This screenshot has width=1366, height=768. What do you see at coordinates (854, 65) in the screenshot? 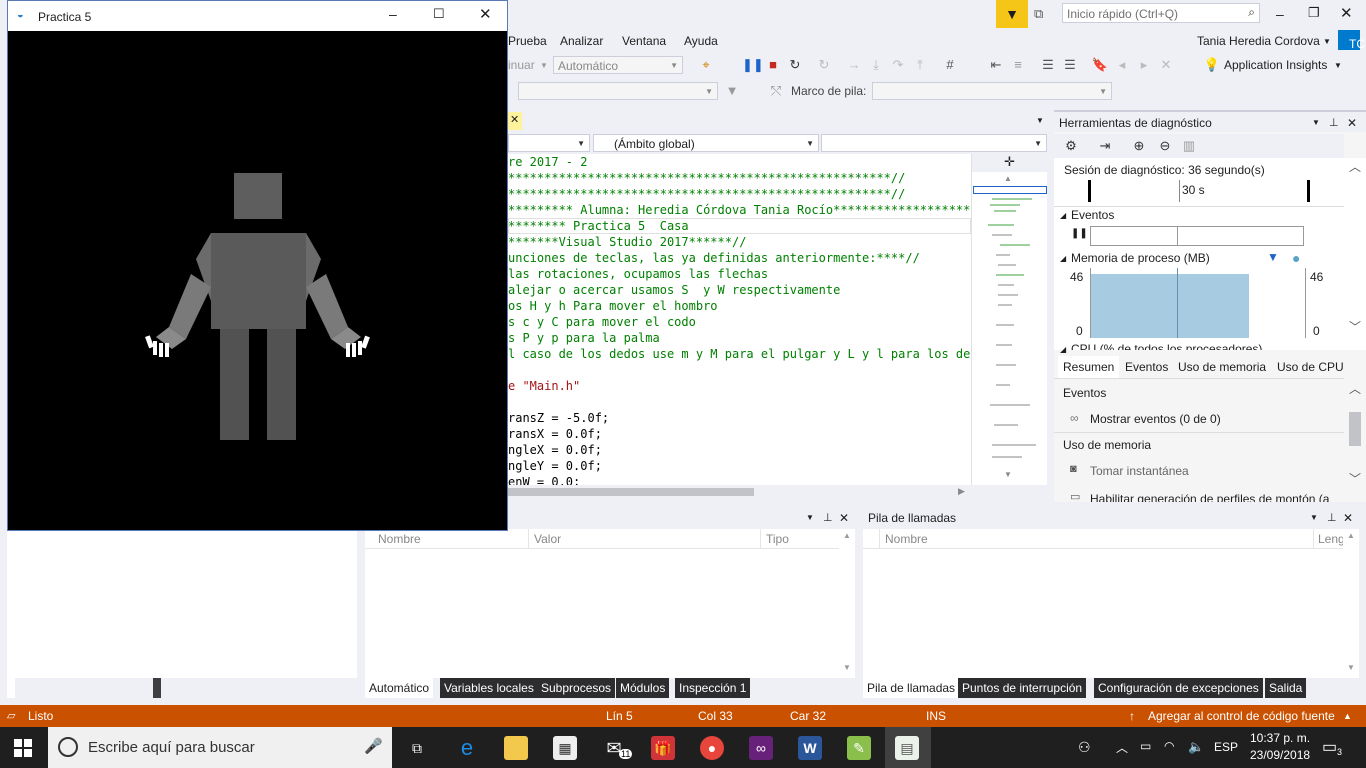
I see `show-next-statement-icon: →` at bounding box center [854, 65].